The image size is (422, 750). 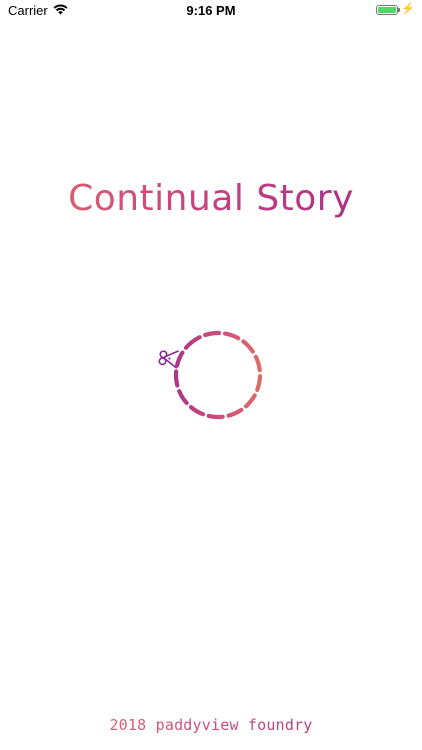 What do you see at coordinates (218, 375) in the screenshot?
I see `loading-ring` at bounding box center [218, 375].